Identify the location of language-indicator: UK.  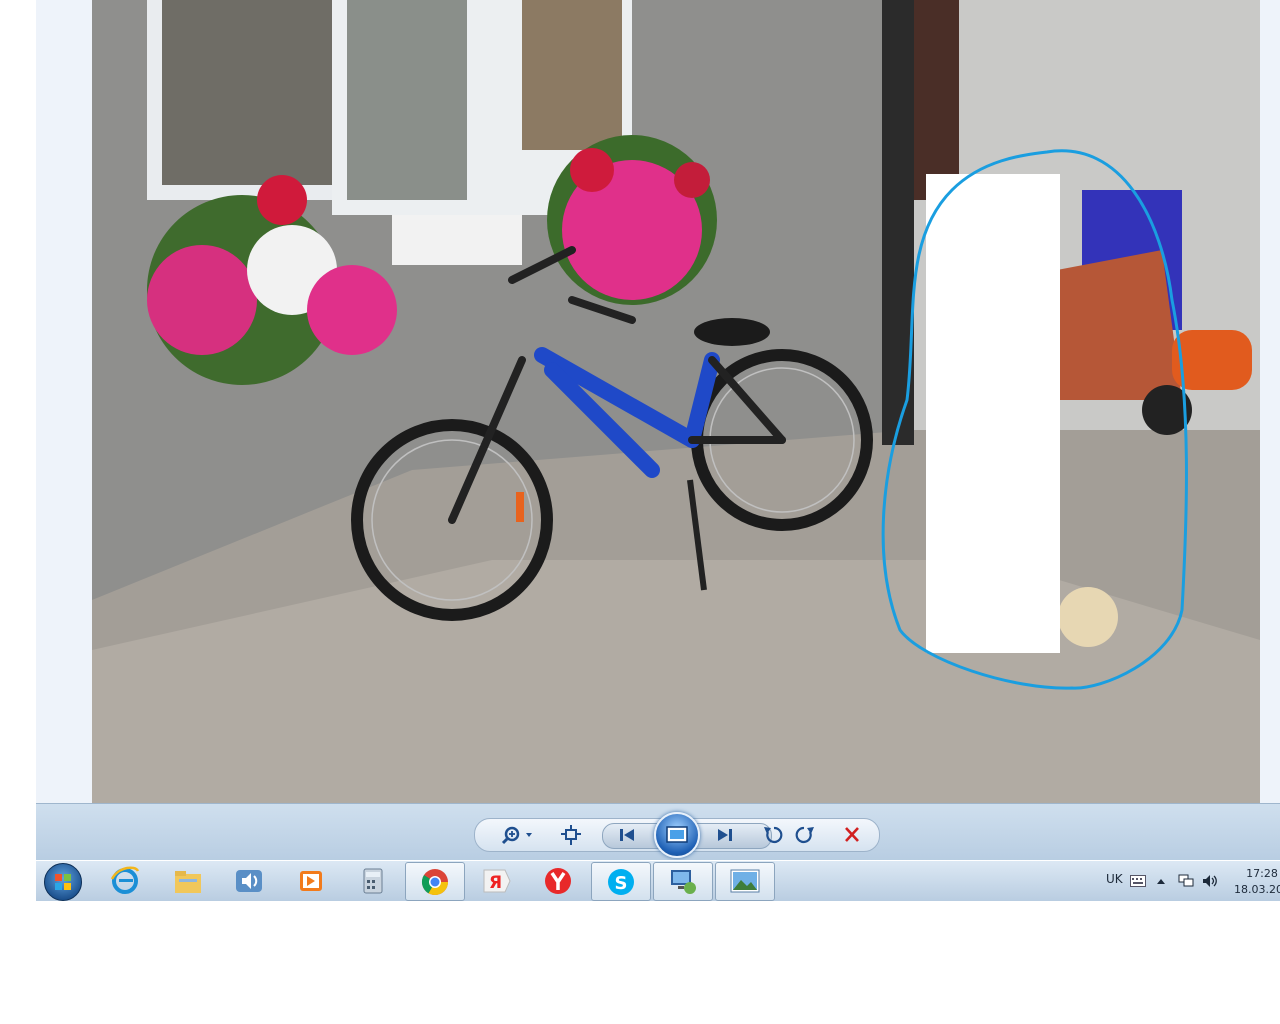
(1114, 892).